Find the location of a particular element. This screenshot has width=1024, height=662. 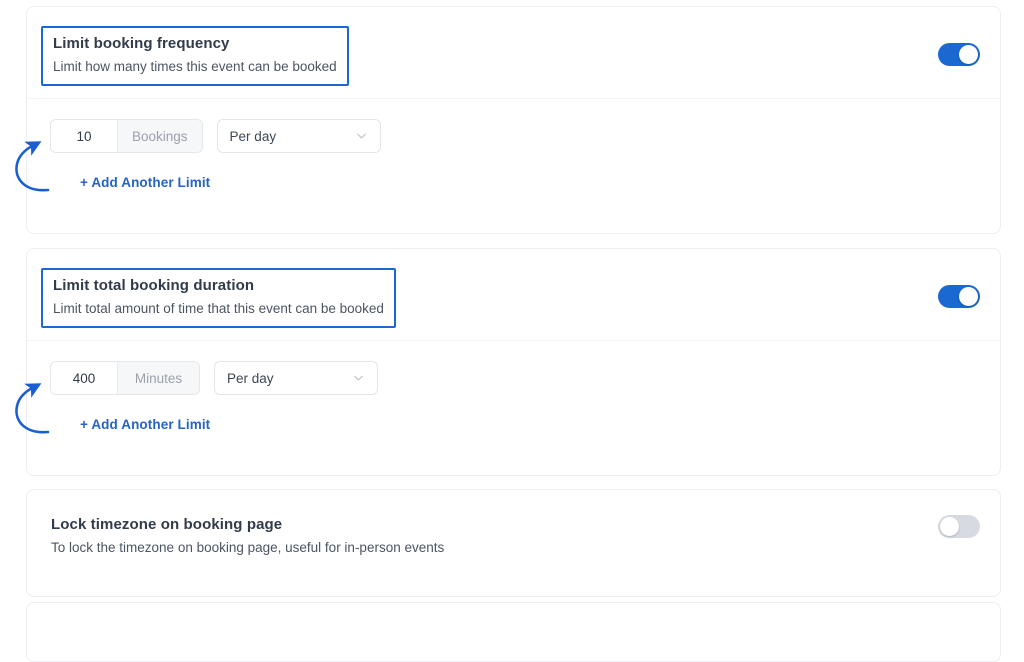

limit-value-input: 400 is located at coordinates (84, 378).